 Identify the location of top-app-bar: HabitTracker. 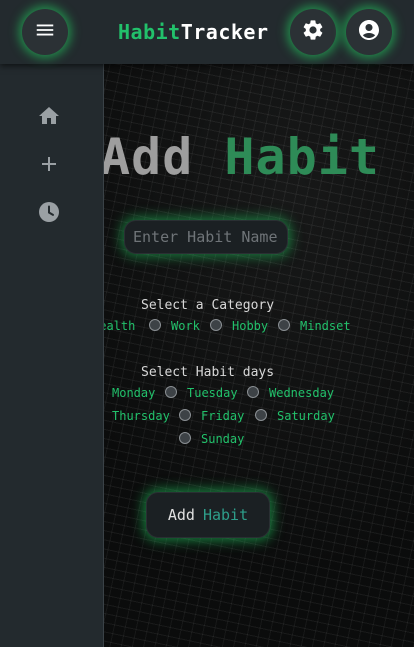
(207, 32).